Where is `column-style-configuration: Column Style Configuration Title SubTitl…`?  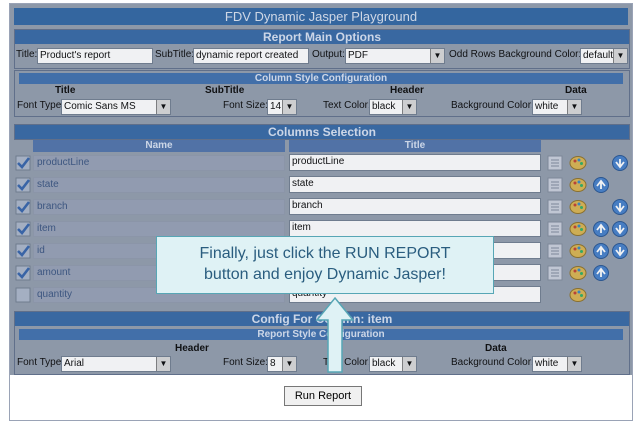 column-style-configuration: Column Style Configuration Title SubTitl… is located at coordinates (322, 93).